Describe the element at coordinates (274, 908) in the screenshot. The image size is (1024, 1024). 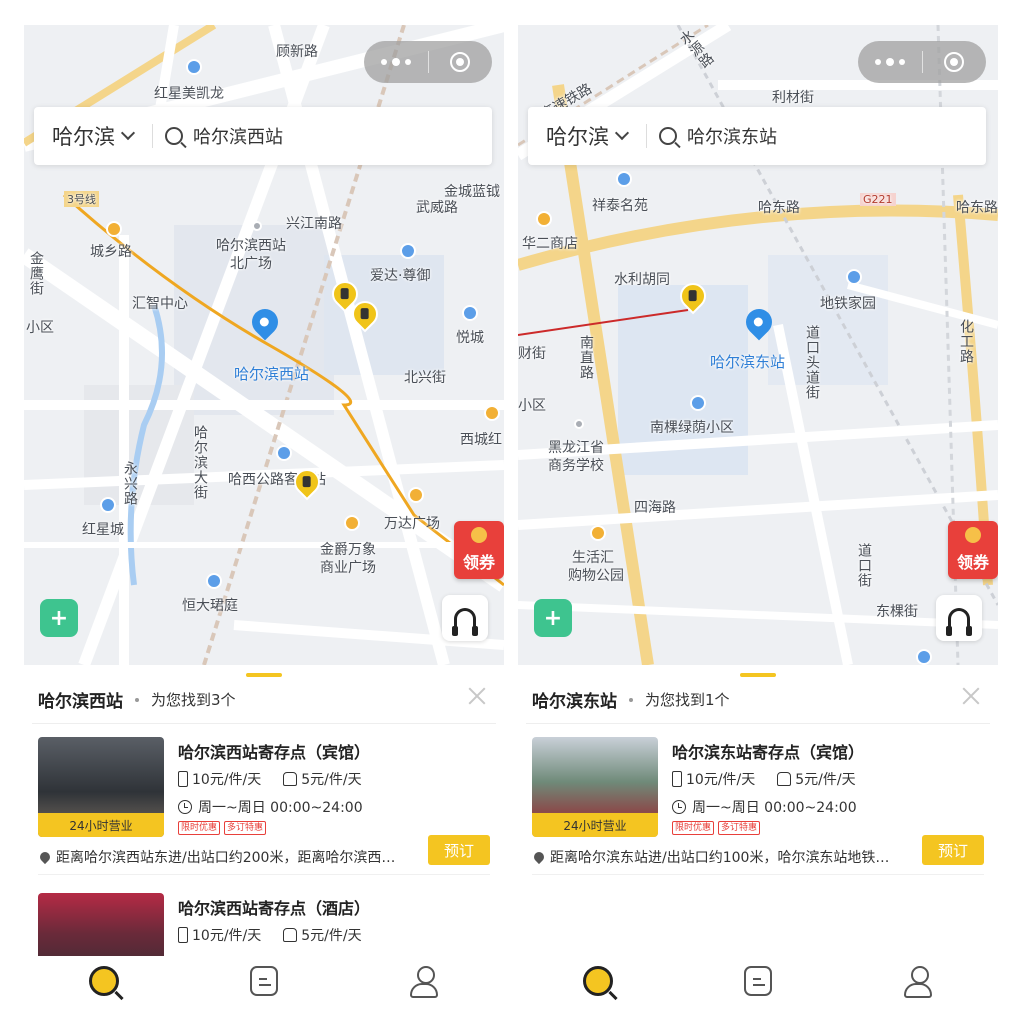
I see `storage-name: 哈尔滨西站寄存点（酒店）` at that location.